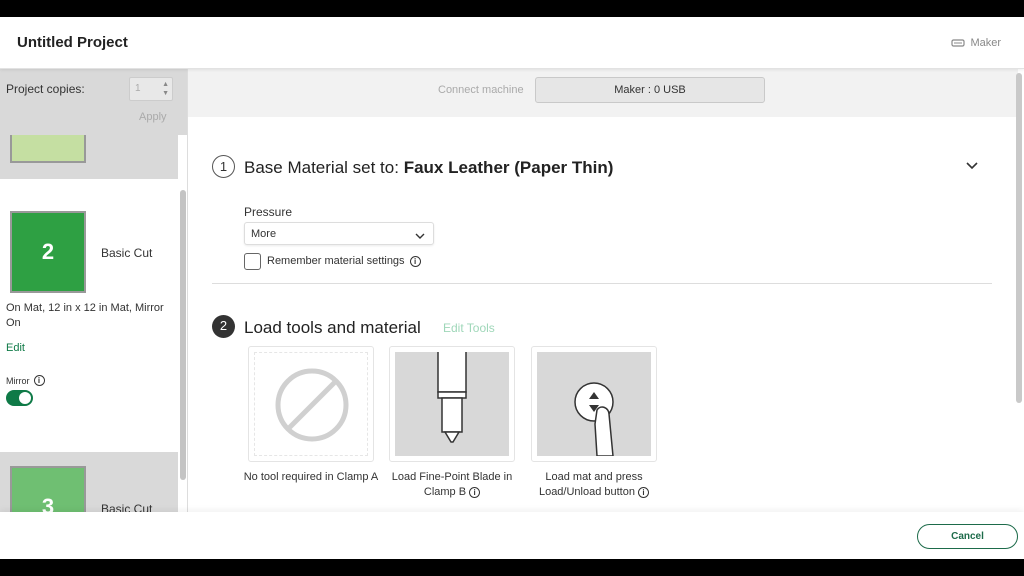  What do you see at coordinates (183, 335) in the screenshot?
I see `sidebar-scrollbar` at bounding box center [183, 335].